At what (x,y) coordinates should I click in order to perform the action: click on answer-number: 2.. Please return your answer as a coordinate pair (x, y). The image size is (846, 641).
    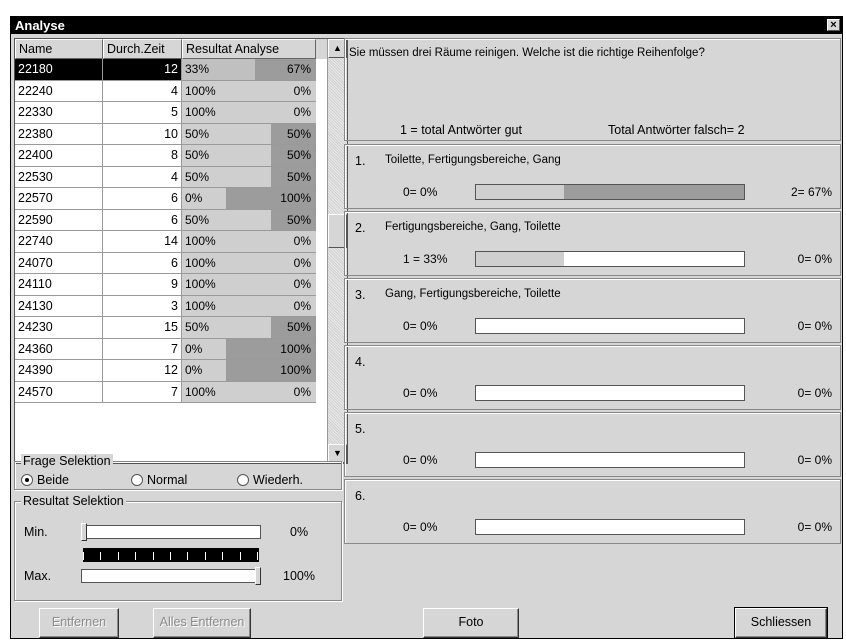
    Looking at the image, I should click on (360, 228).